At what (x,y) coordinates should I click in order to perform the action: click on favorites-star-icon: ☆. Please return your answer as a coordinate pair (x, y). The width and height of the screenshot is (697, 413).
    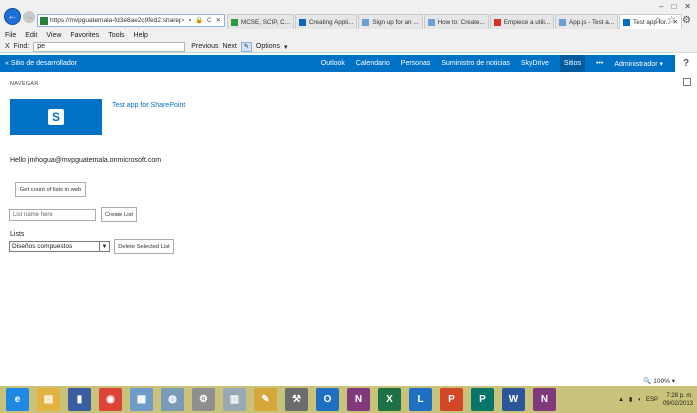
    Looking at the image, I should click on (671, 20).